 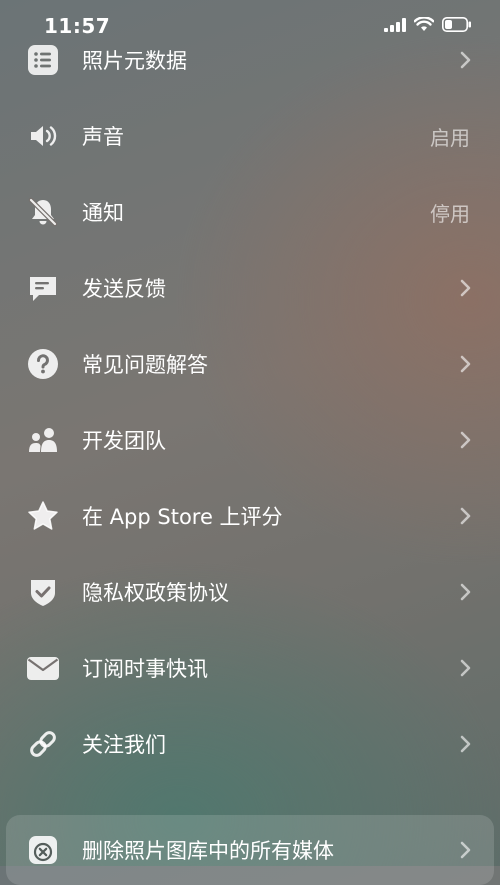 I want to click on menu-item-faq: 常见问题解答, so click(x=250, y=364).